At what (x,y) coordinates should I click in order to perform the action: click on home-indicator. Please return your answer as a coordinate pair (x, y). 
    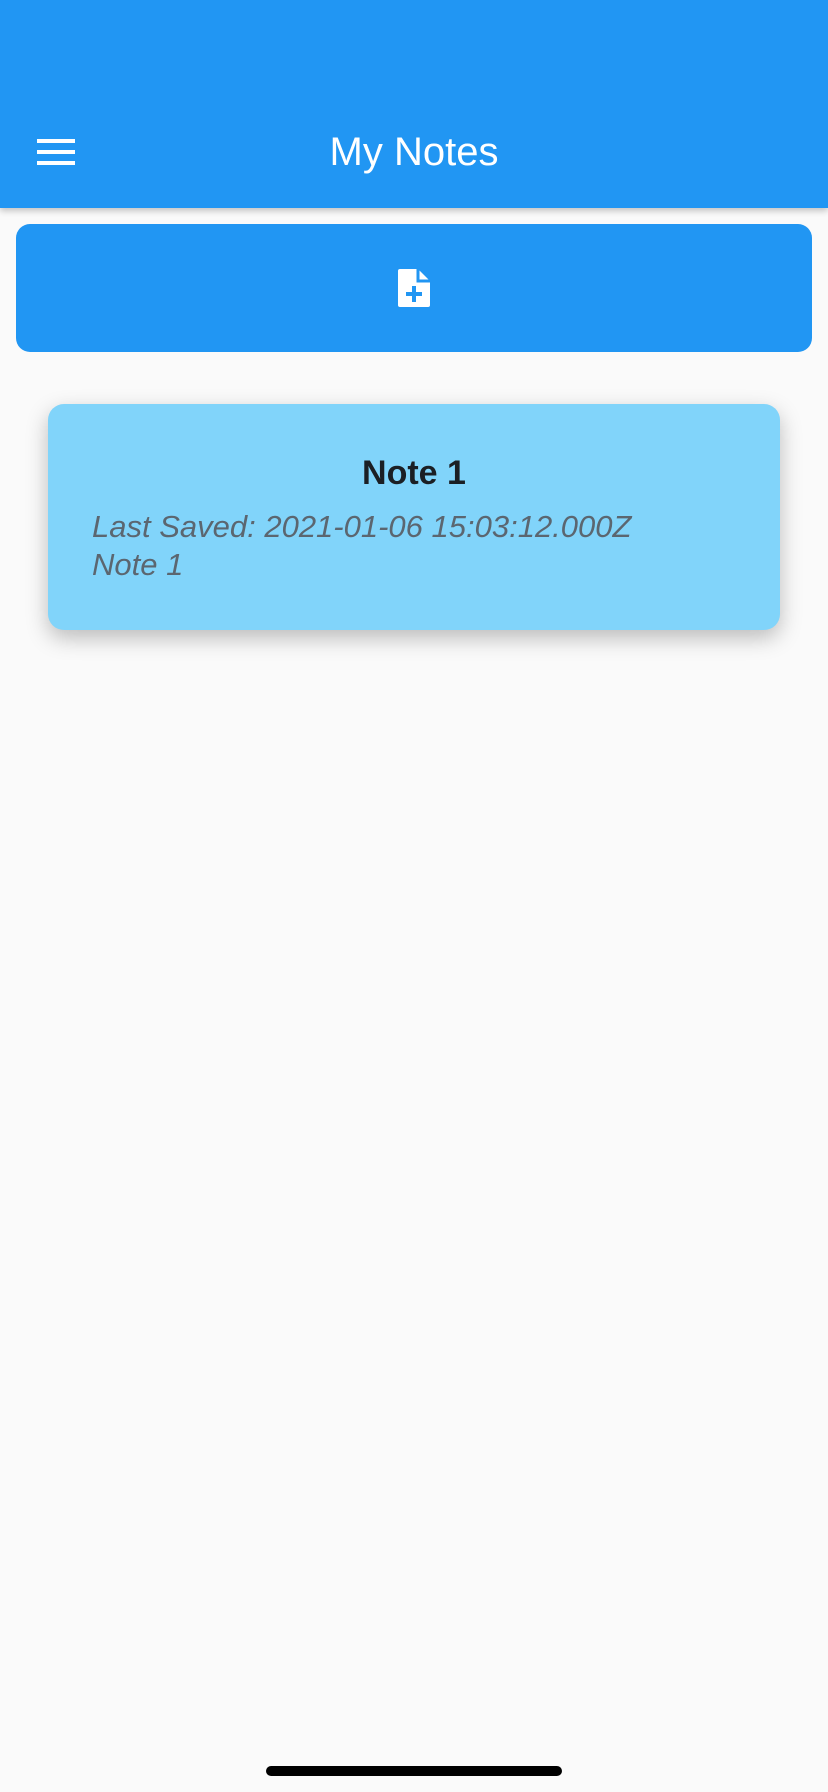
    Looking at the image, I should click on (414, 1771).